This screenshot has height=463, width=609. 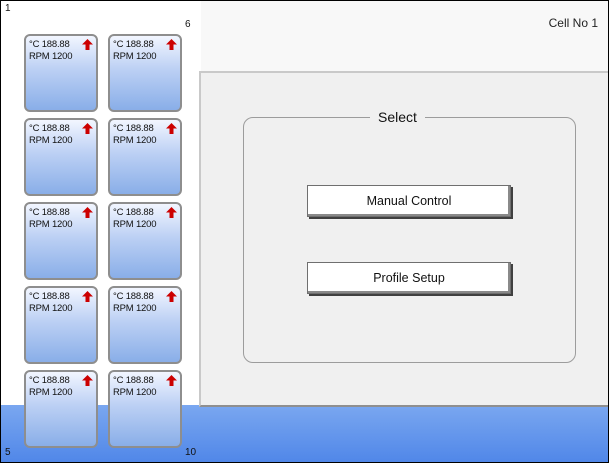 What do you see at coordinates (61, 241) in the screenshot?
I see `tile-3: °C 188.88 RPM 1200` at bounding box center [61, 241].